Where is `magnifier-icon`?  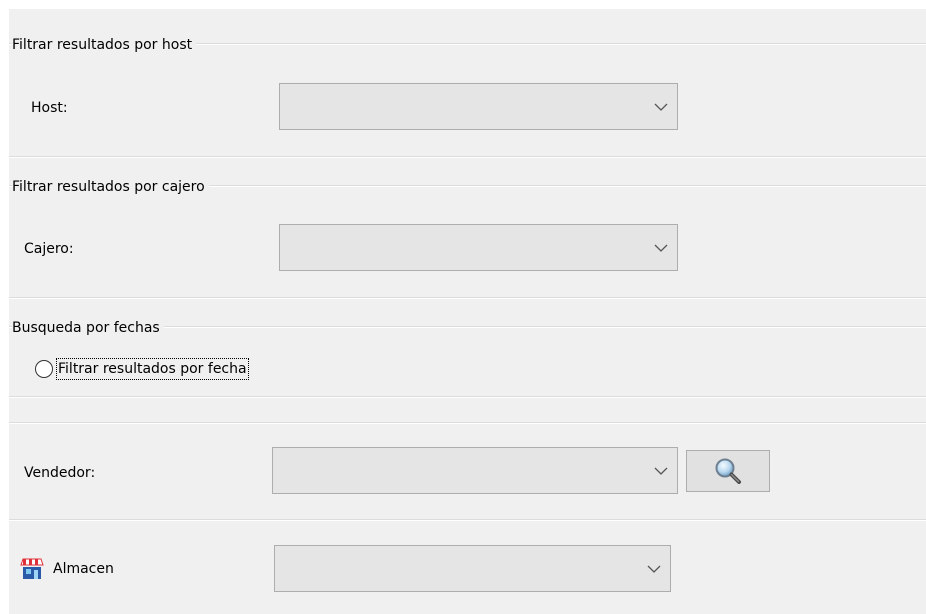
magnifier-icon is located at coordinates (728, 471).